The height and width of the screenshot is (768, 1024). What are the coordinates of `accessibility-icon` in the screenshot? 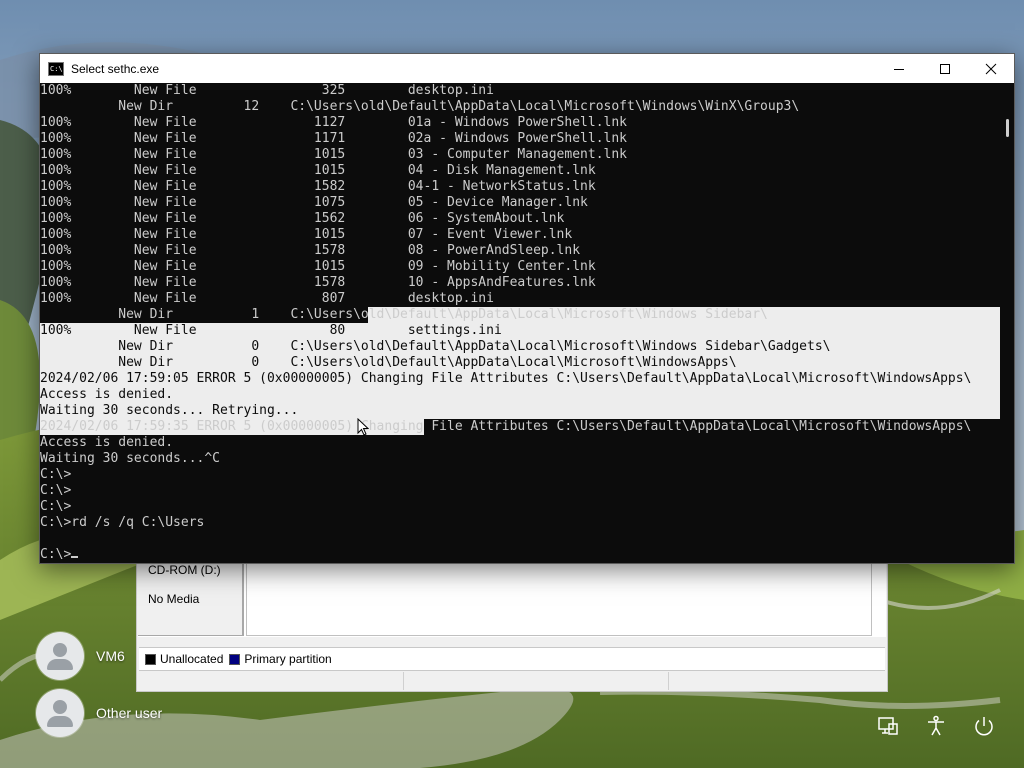 It's located at (936, 726).